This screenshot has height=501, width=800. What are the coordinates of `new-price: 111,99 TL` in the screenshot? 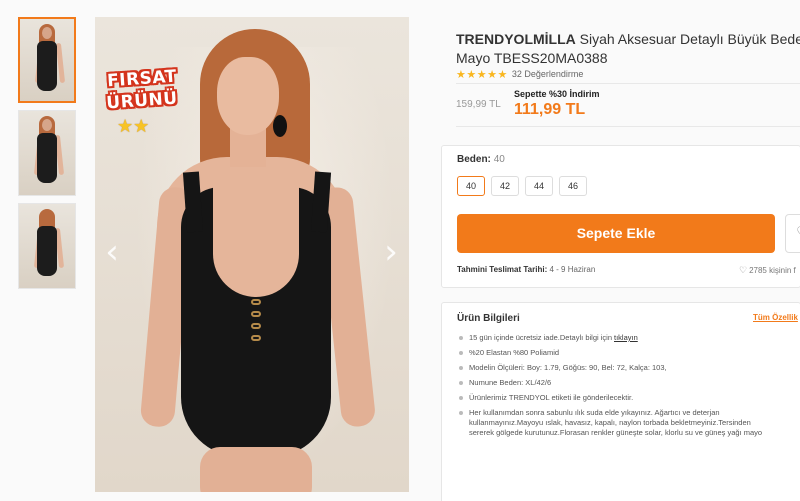 It's located at (550, 109).